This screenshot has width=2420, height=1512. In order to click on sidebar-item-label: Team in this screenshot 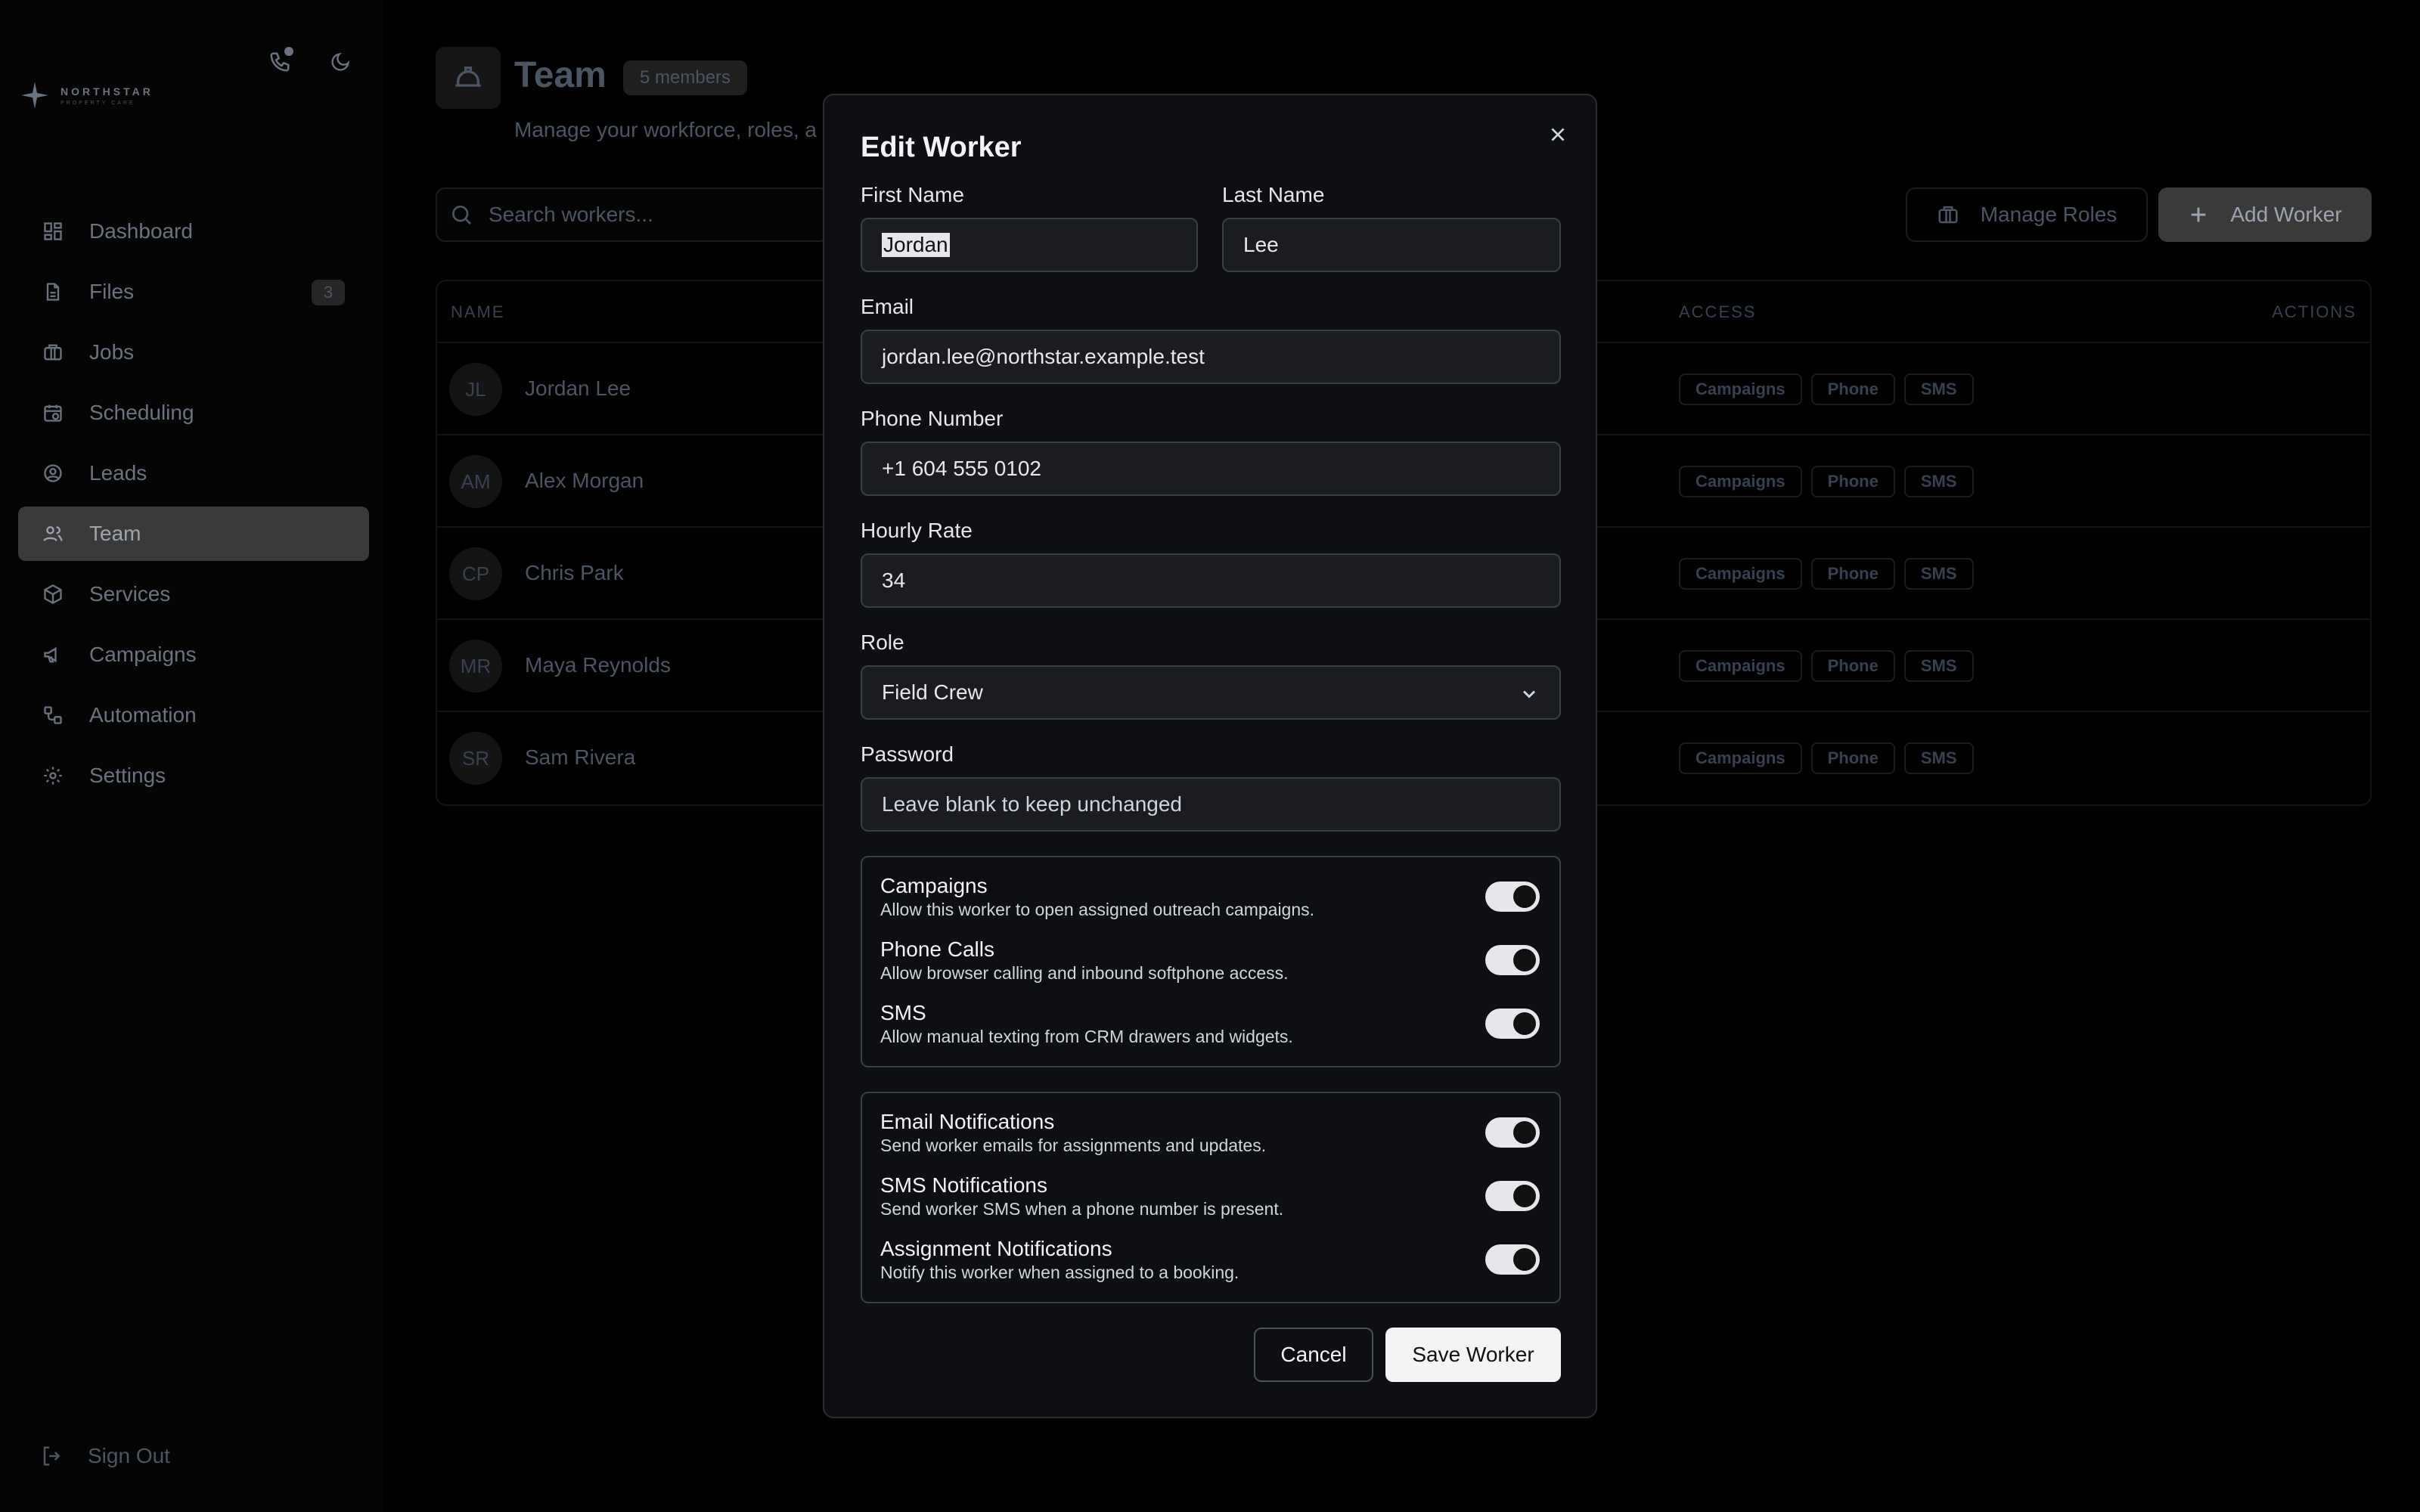, I will do `click(115, 533)`.